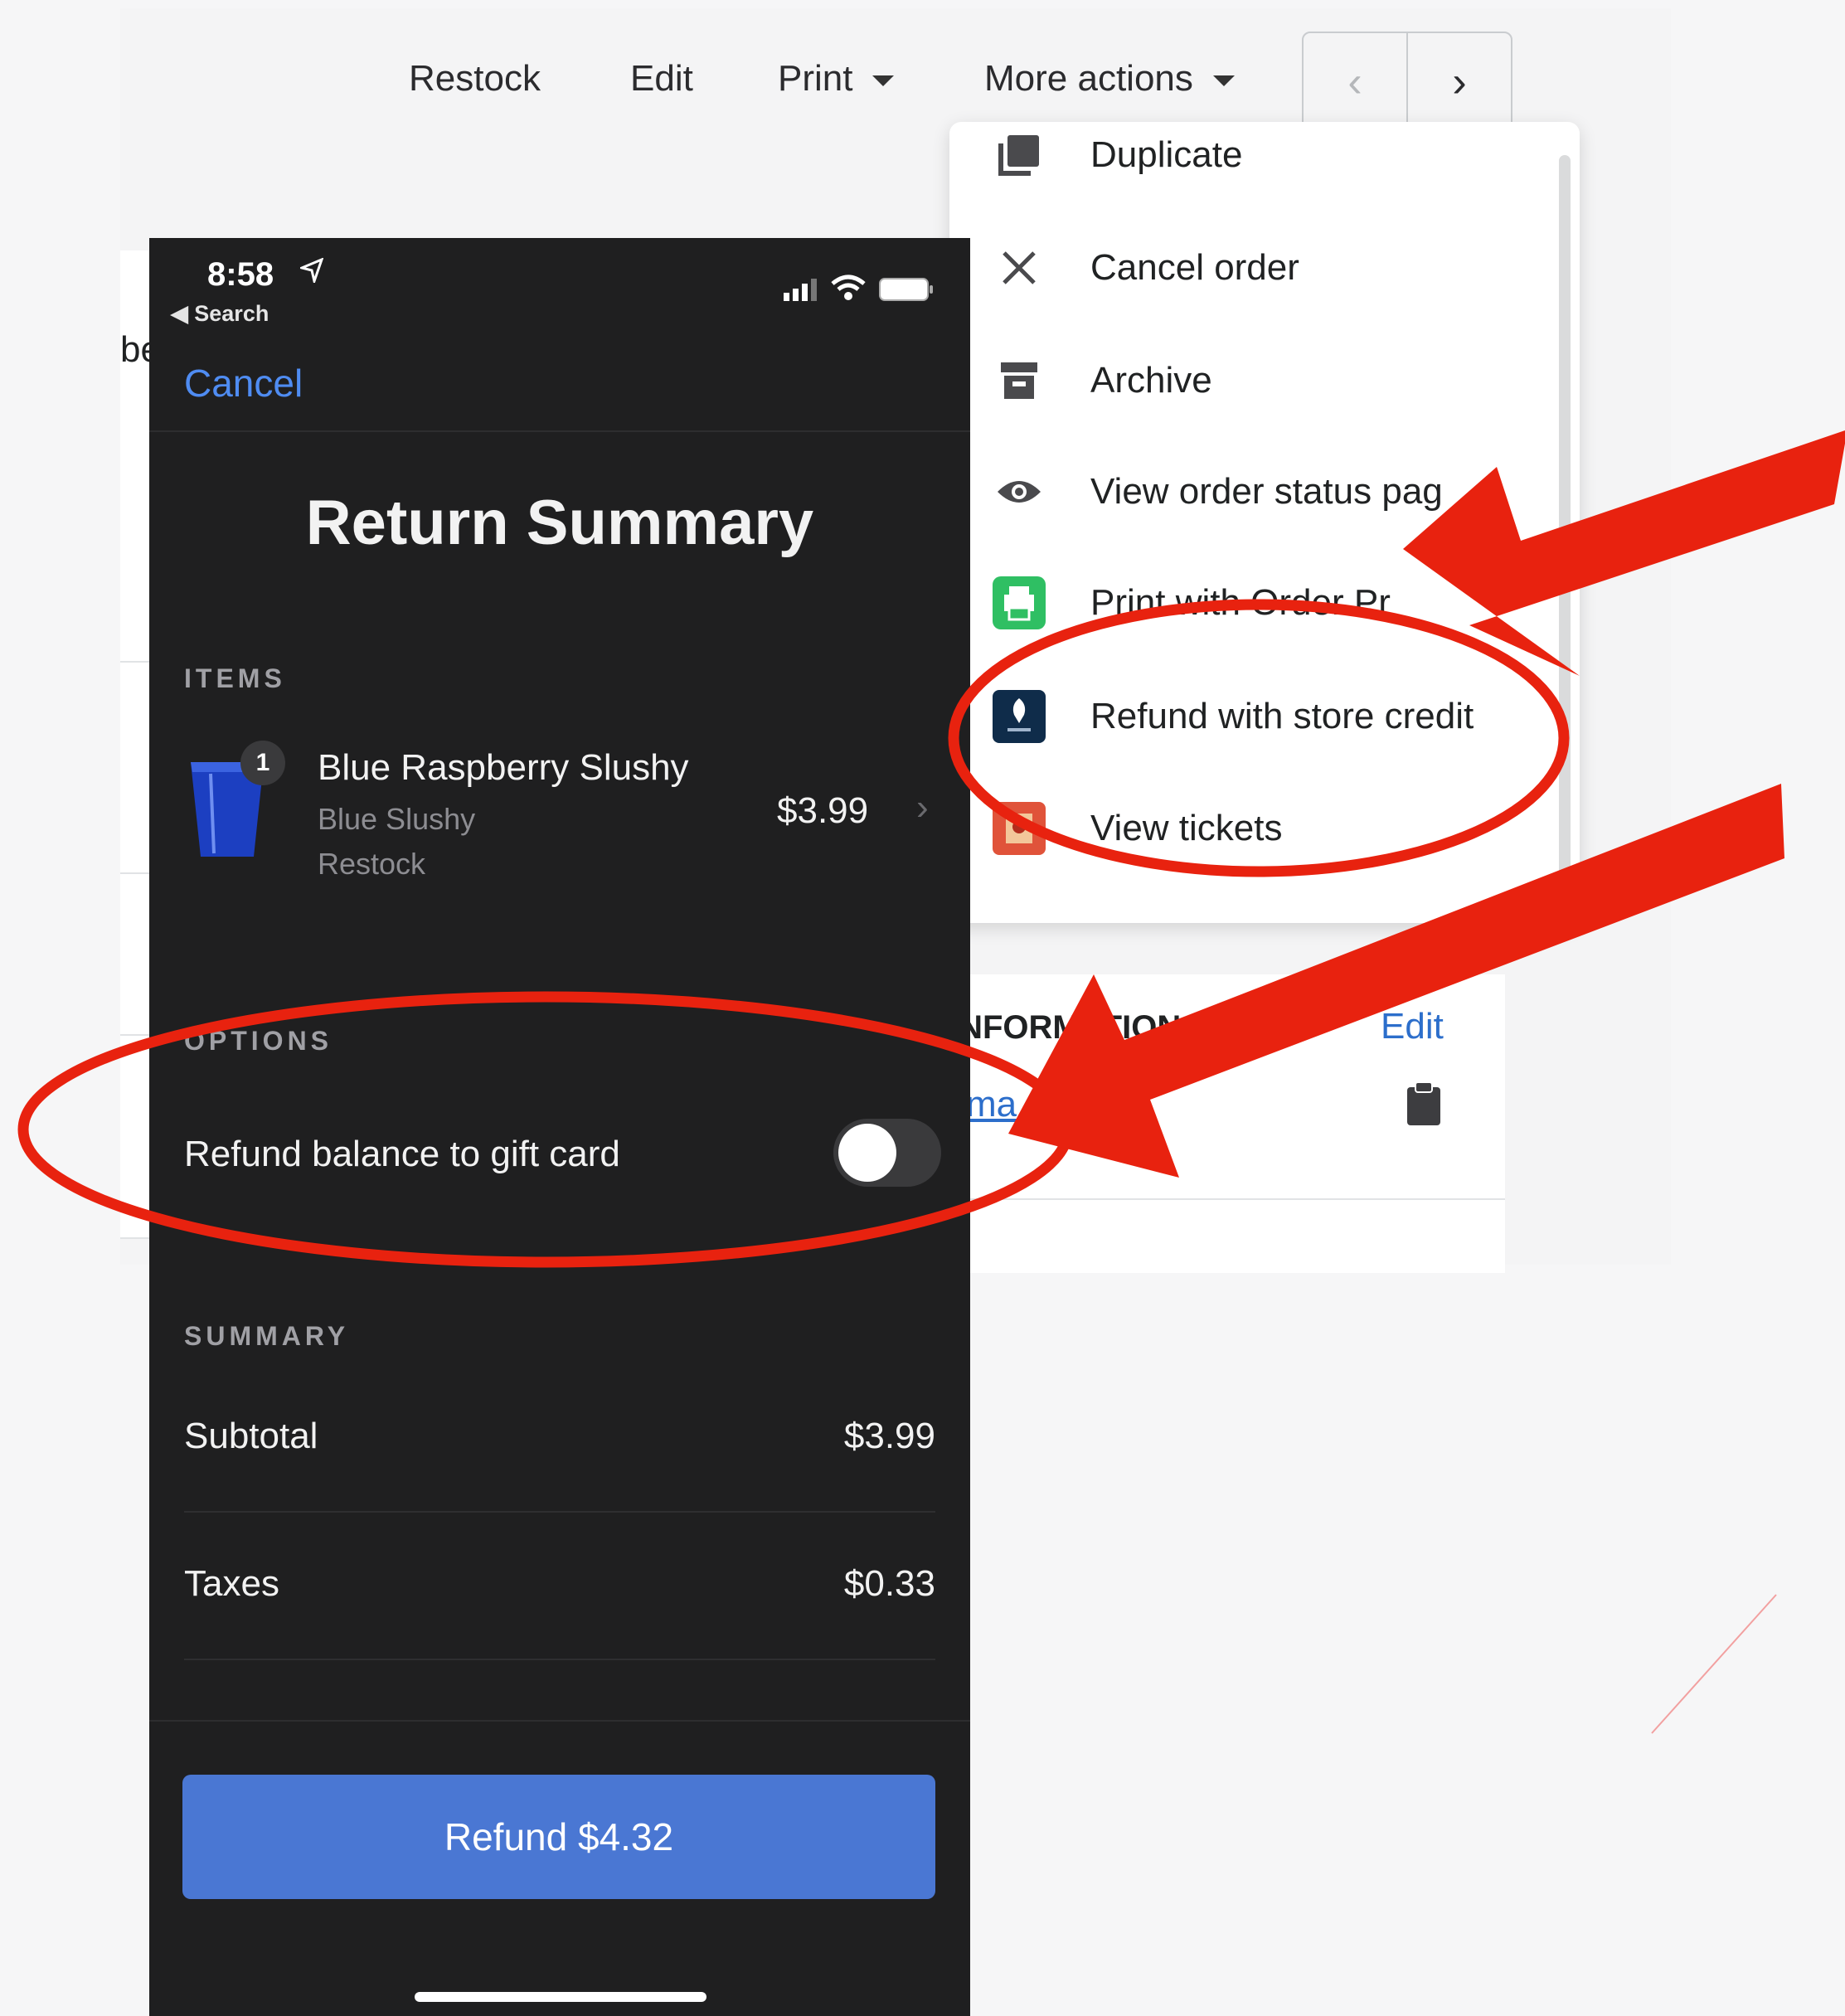 Image resolution: width=1845 pixels, height=2016 pixels. I want to click on battery-icon, so click(907, 291).